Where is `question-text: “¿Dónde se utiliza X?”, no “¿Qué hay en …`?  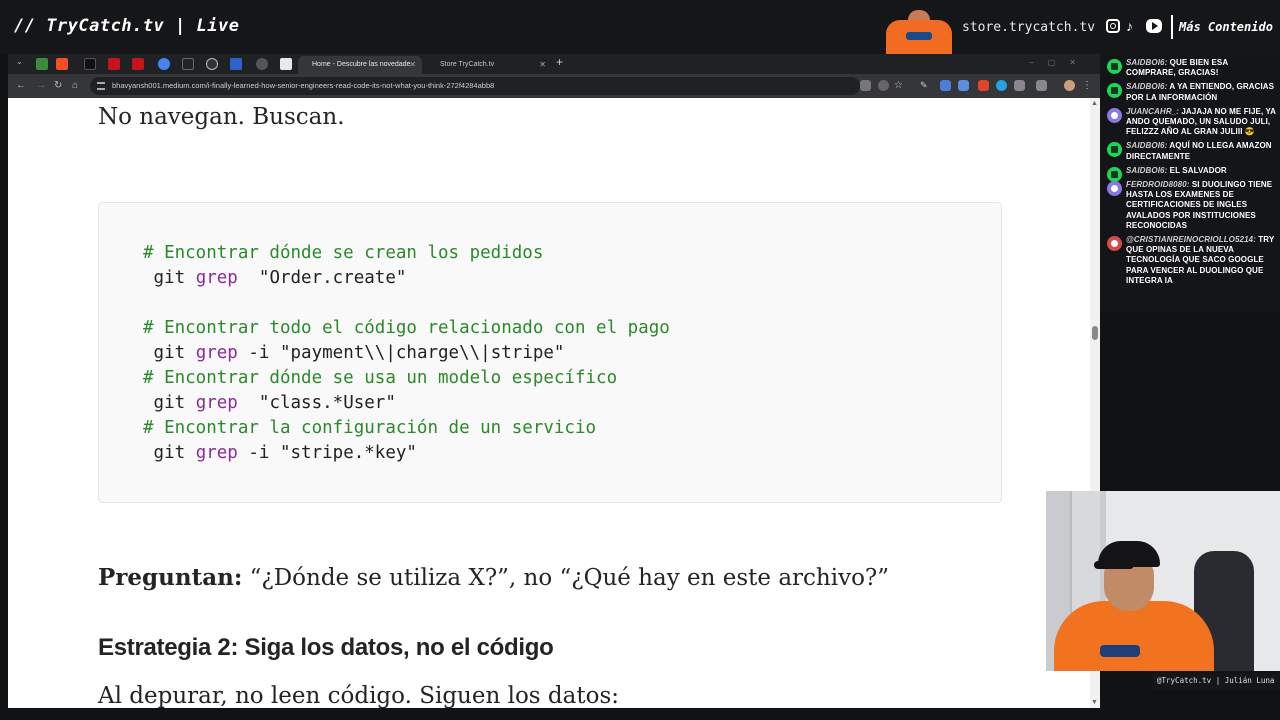
question-text: “¿Dónde se utiliza X?”, no “¿Qué hay en … is located at coordinates (566, 578).